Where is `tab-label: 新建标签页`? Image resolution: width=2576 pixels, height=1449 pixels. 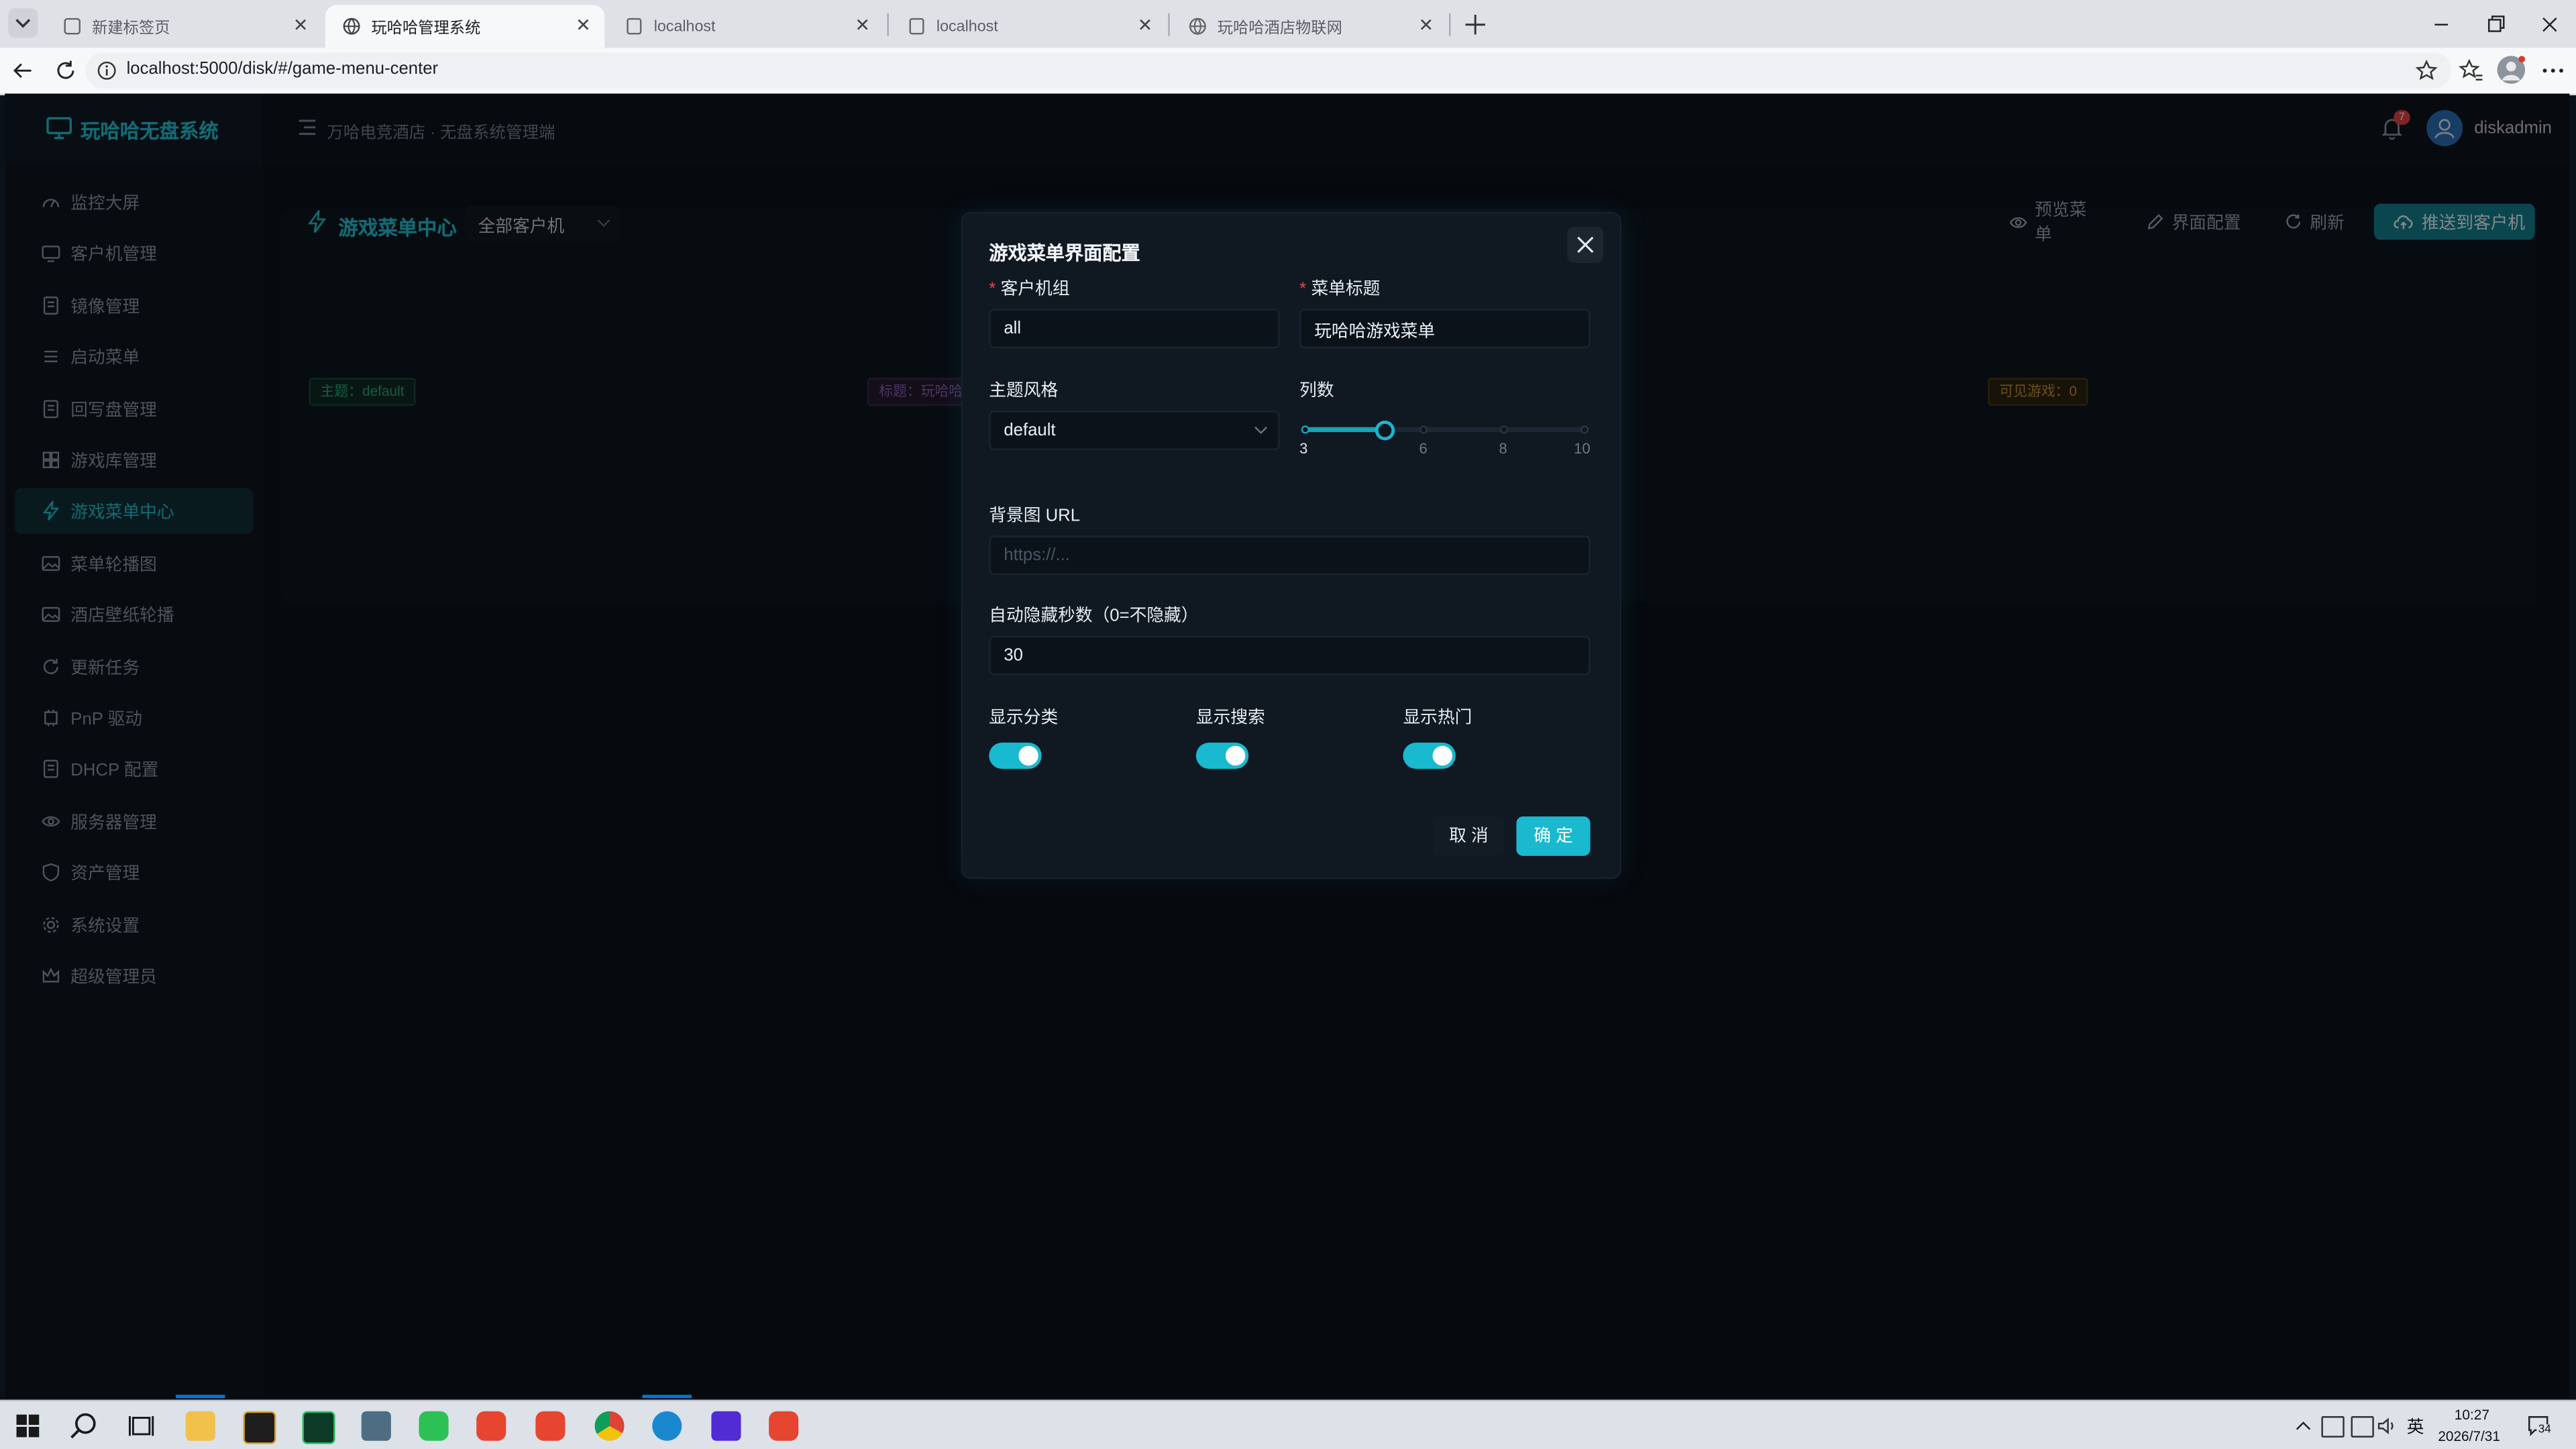
tab-label: 新建标签页 is located at coordinates (131, 28).